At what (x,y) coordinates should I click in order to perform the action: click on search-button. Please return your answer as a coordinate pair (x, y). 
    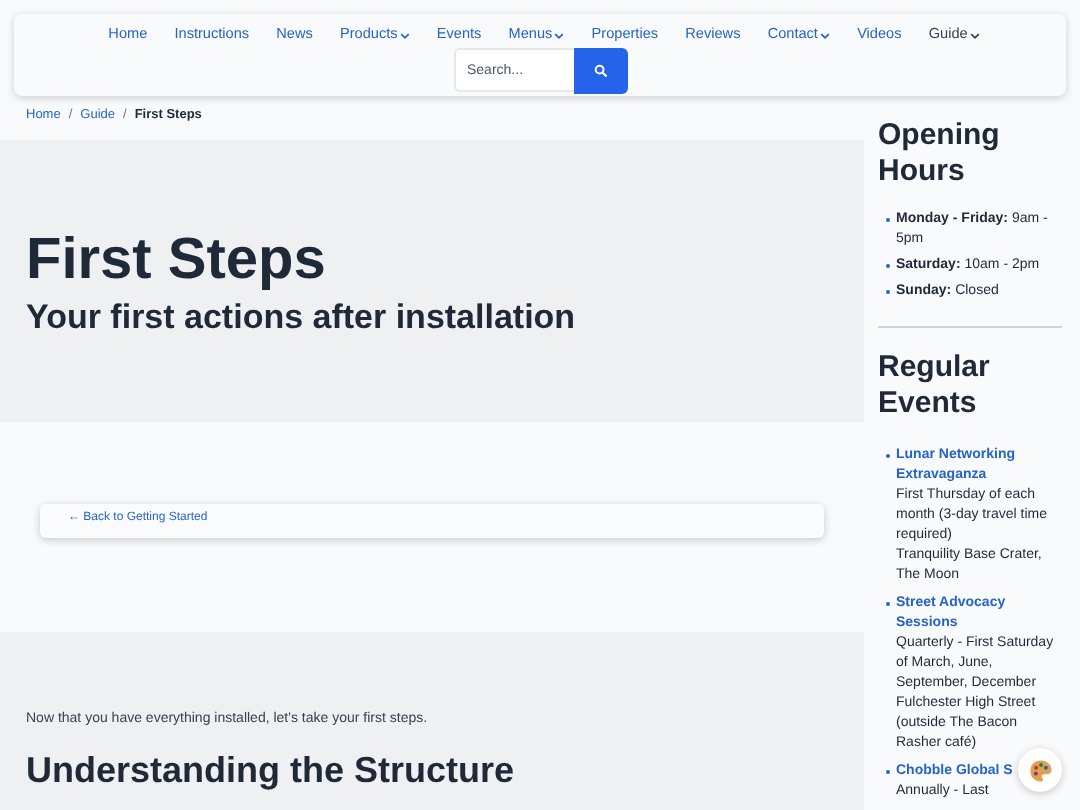
    Looking at the image, I should click on (600, 70).